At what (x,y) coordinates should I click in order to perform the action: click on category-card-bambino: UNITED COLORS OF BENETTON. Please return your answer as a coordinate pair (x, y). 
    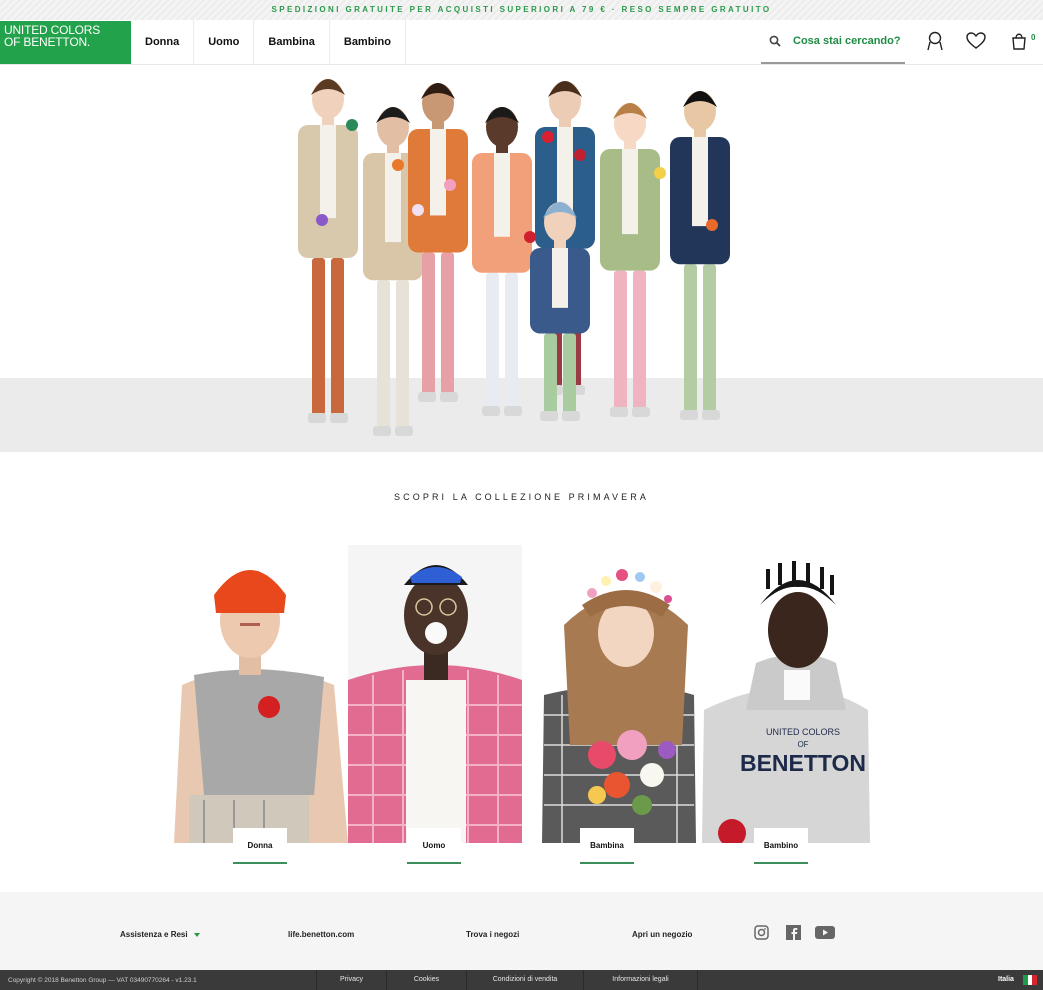
    Looking at the image, I should click on (783, 694).